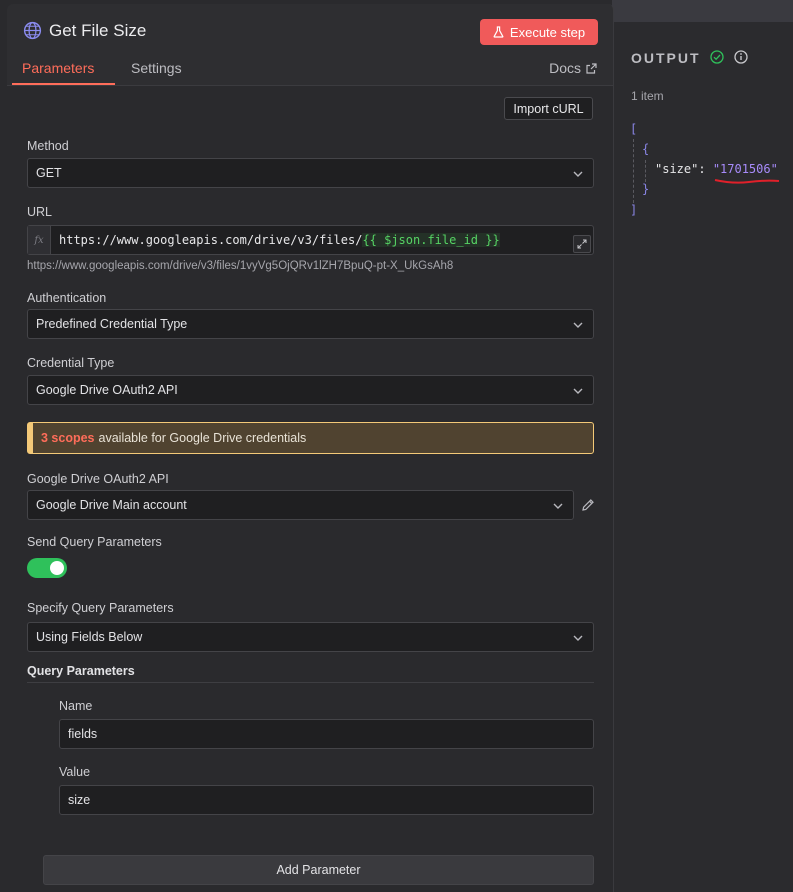  I want to click on send-query-label: Send Query Parameters, so click(94, 542).